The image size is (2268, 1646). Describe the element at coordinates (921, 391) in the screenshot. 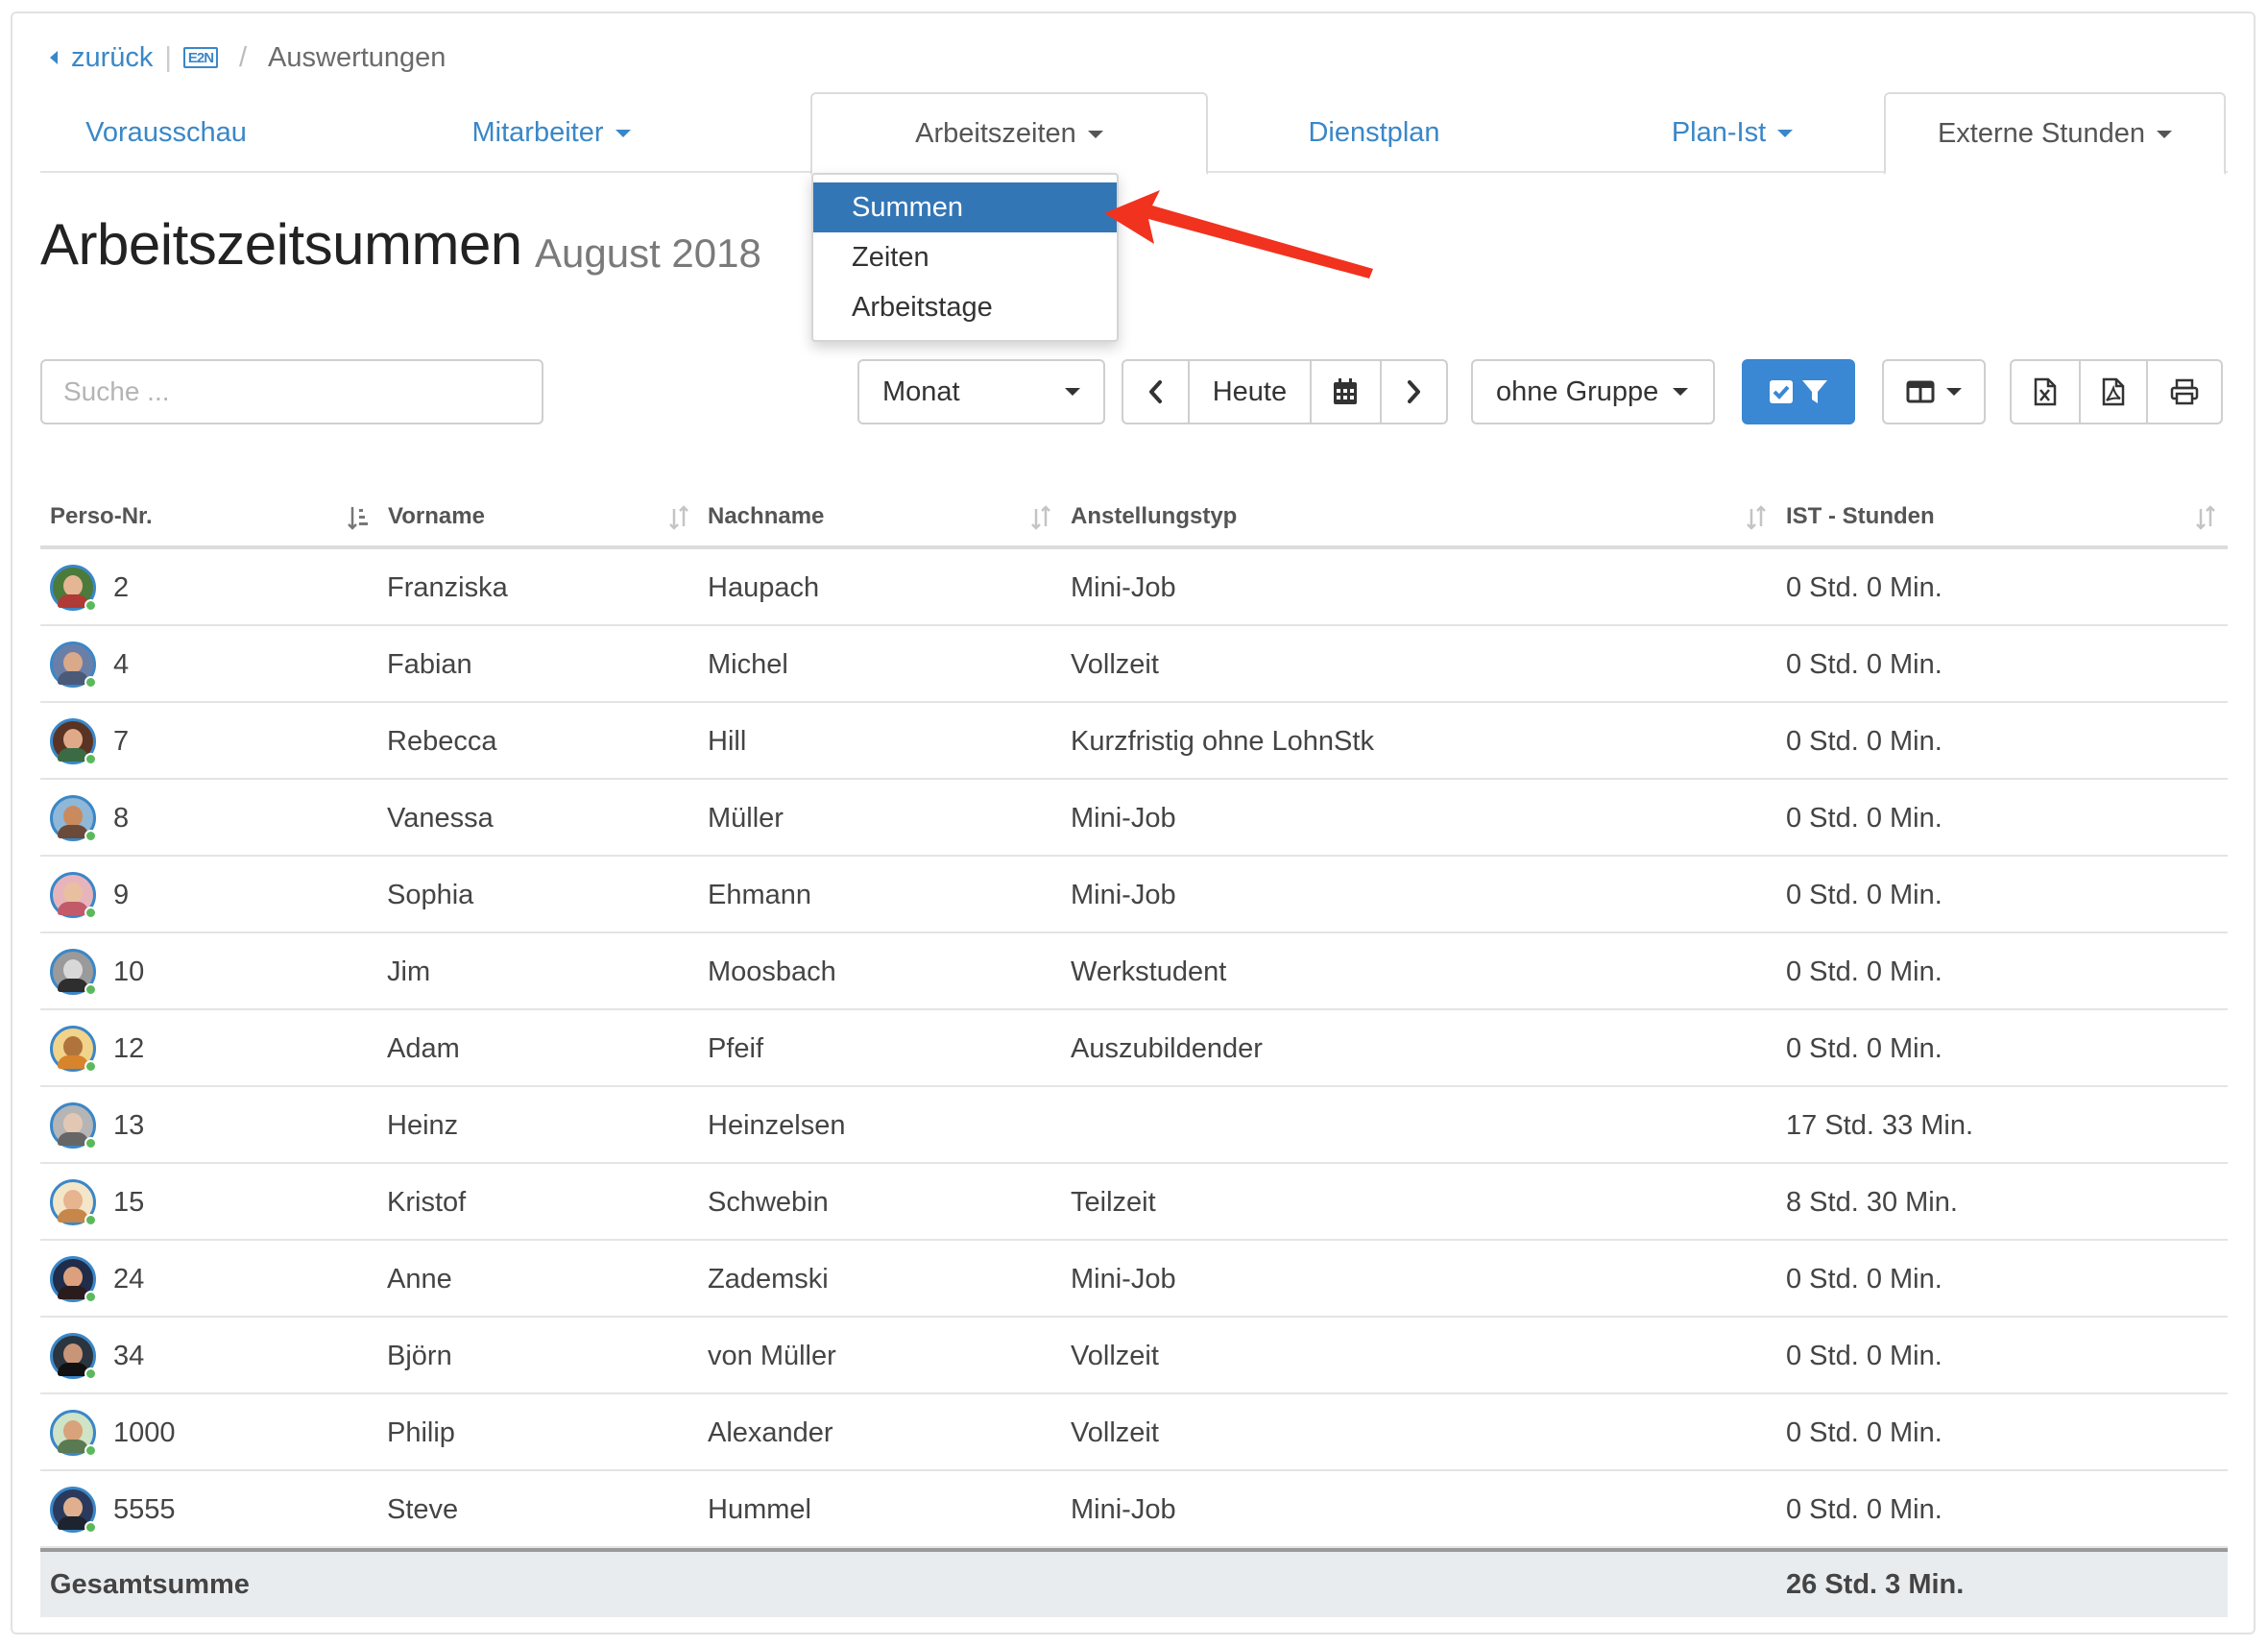

I see `period-select-value: Monat` at that location.